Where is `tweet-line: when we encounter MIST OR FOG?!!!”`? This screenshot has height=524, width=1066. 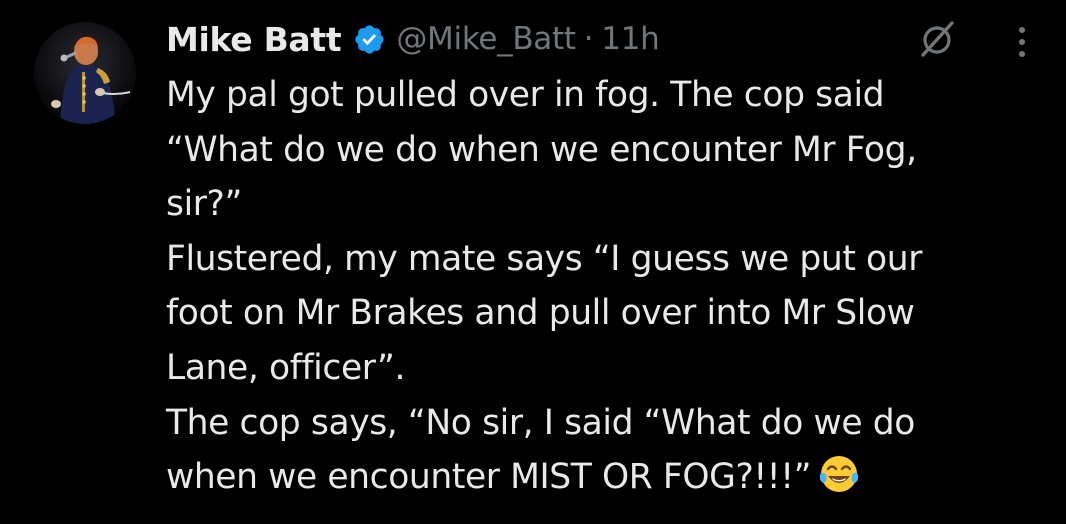 tweet-line: when we encounter MIST OR FOG?!!!” is located at coordinates (489, 477).